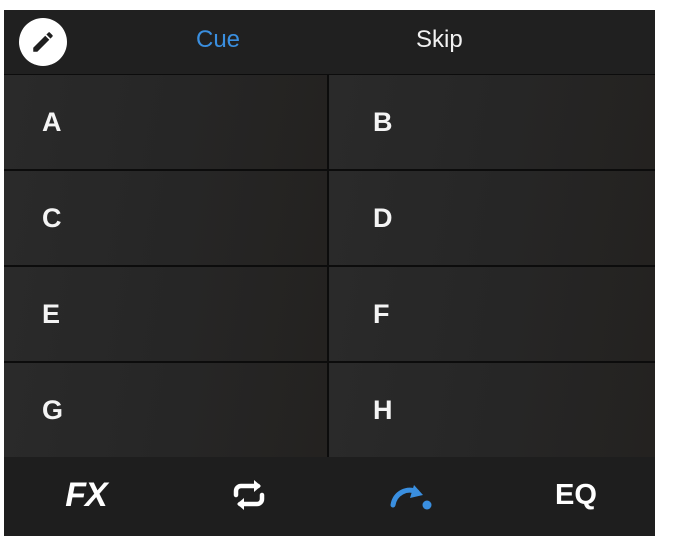 This screenshot has height=551, width=680. Describe the element at coordinates (52, 218) in the screenshot. I see `cue-pad-label: C` at that location.